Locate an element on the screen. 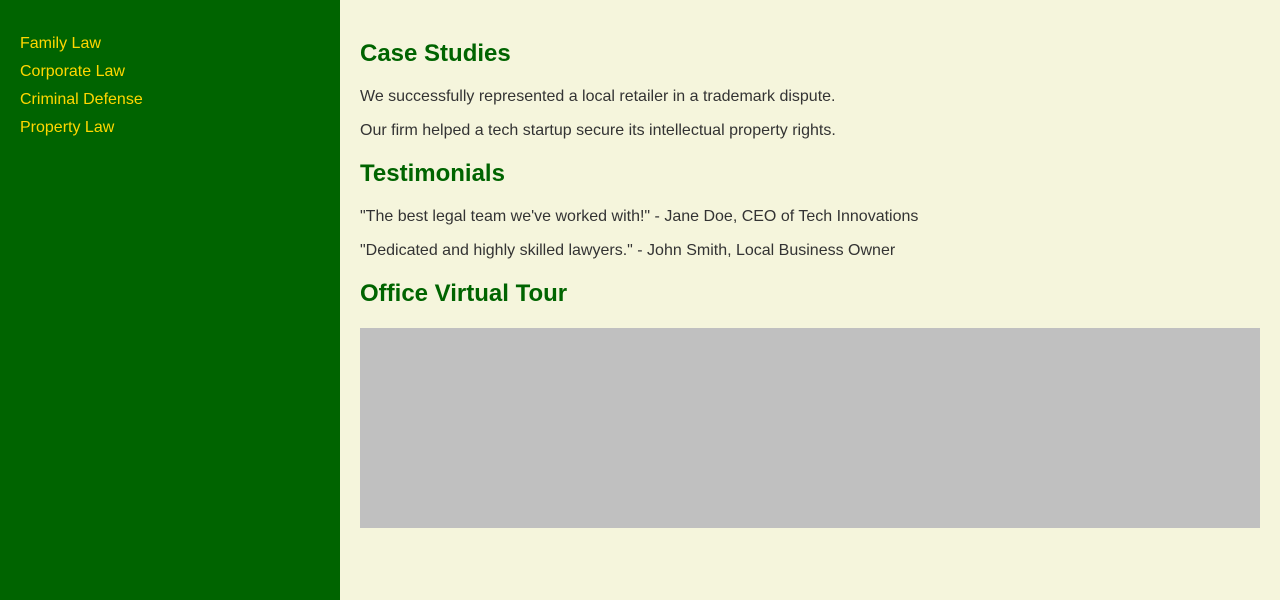  sidebar-item-corporate-law: Corporate Law is located at coordinates (170, 72).